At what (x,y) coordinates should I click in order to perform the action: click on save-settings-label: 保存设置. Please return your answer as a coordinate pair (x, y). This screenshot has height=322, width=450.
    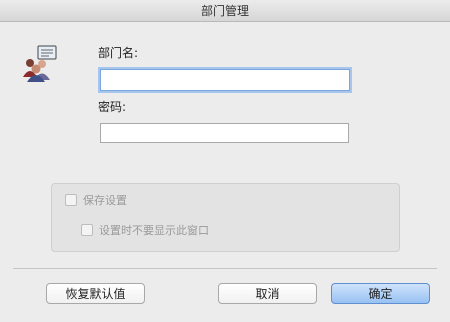
    Looking at the image, I should click on (105, 200).